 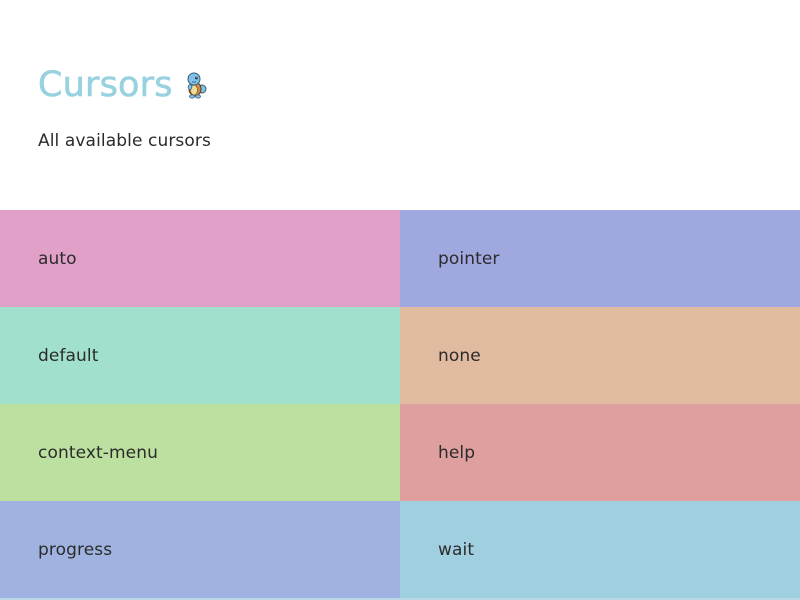 I want to click on cursor-cell-default: default, so click(x=200, y=355).